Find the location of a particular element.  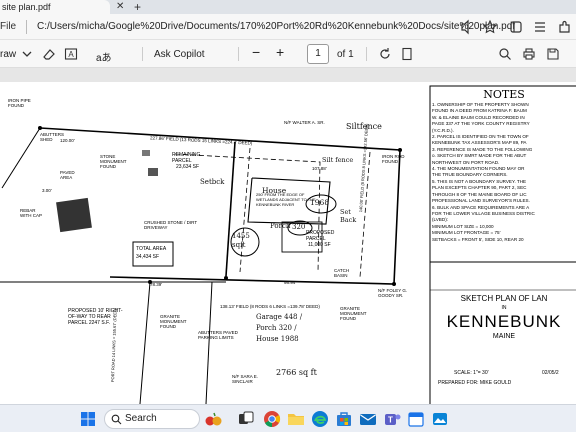

garage-porch-house-stack: Garage 448 / Porch 320 / House 1988 is located at coordinates (279, 328).